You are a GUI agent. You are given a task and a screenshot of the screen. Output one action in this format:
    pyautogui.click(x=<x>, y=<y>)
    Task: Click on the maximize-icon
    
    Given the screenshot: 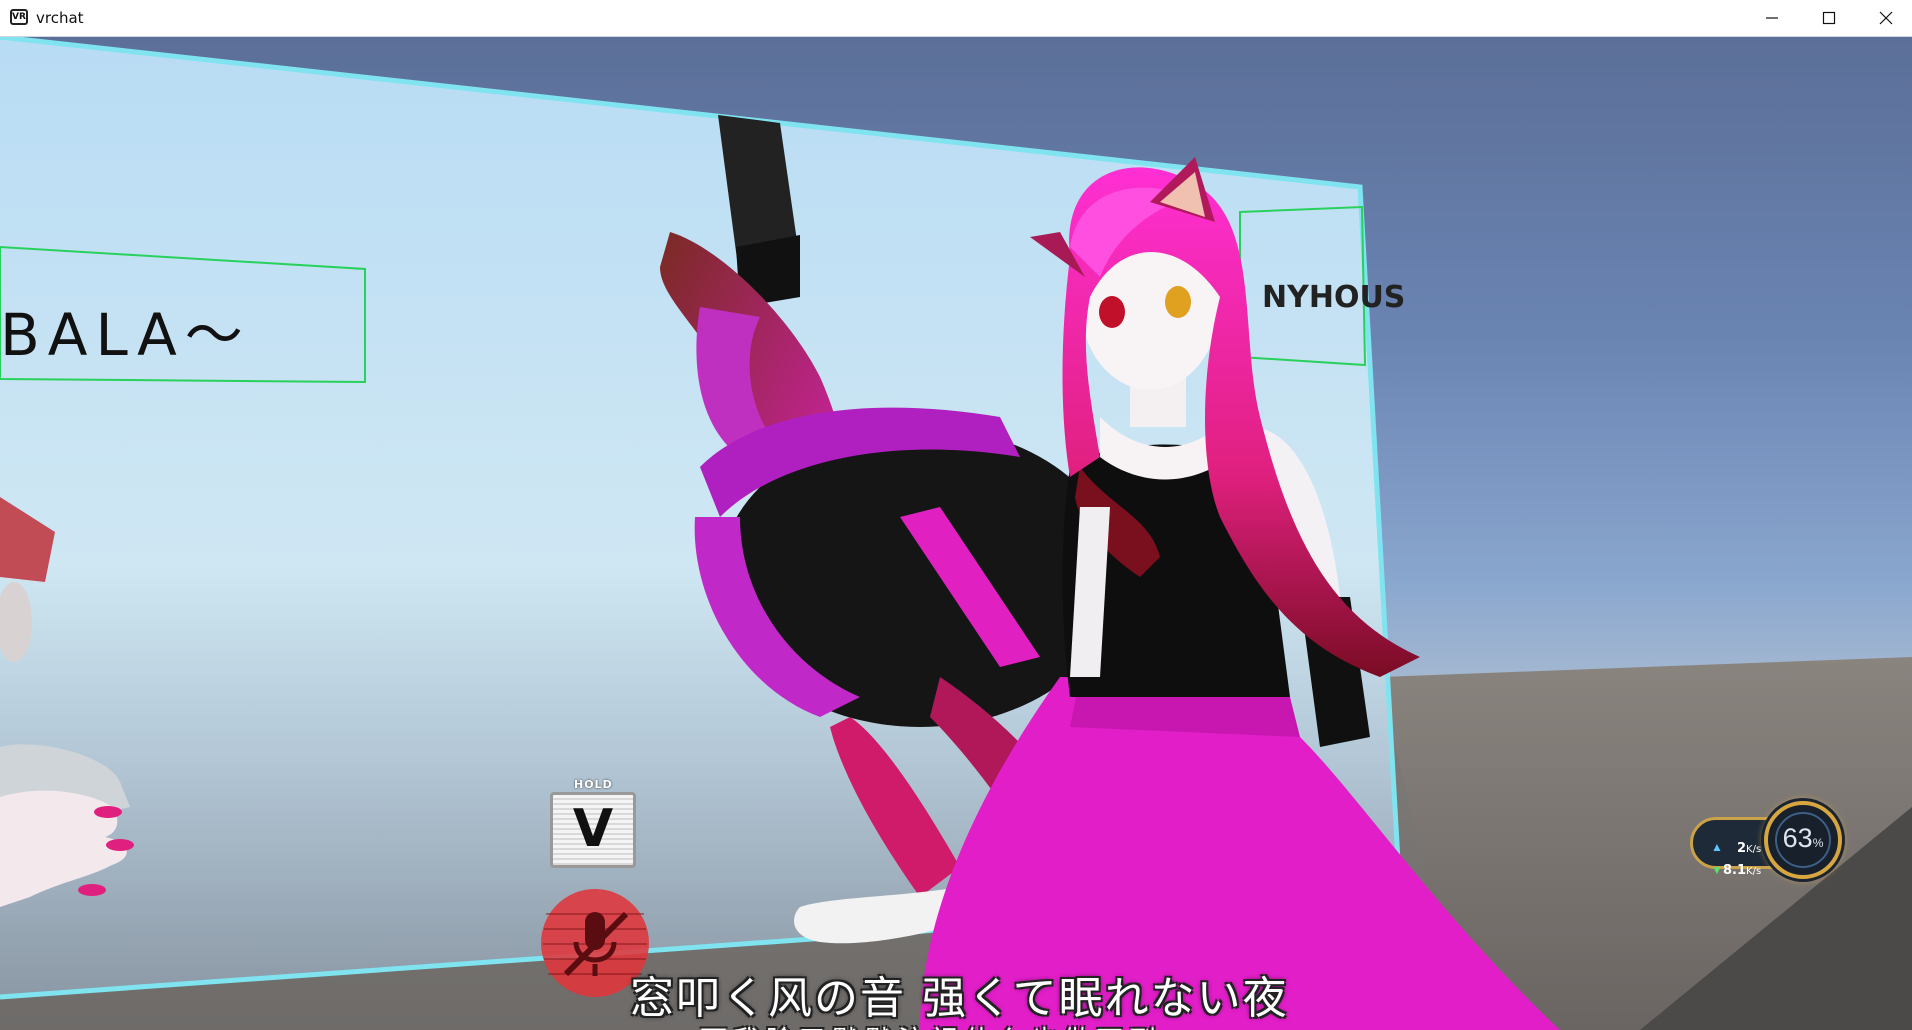 What is the action you would take?
    pyautogui.click(x=1829, y=18)
    